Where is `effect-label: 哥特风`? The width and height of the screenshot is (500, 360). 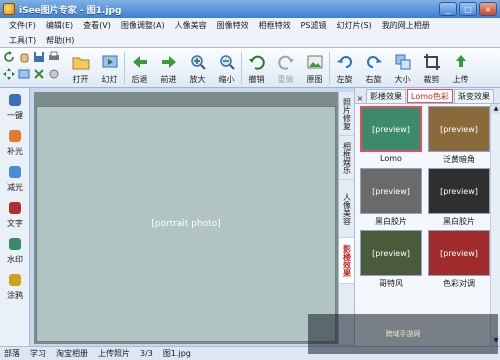 effect-label: 哥特风 is located at coordinates (391, 283).